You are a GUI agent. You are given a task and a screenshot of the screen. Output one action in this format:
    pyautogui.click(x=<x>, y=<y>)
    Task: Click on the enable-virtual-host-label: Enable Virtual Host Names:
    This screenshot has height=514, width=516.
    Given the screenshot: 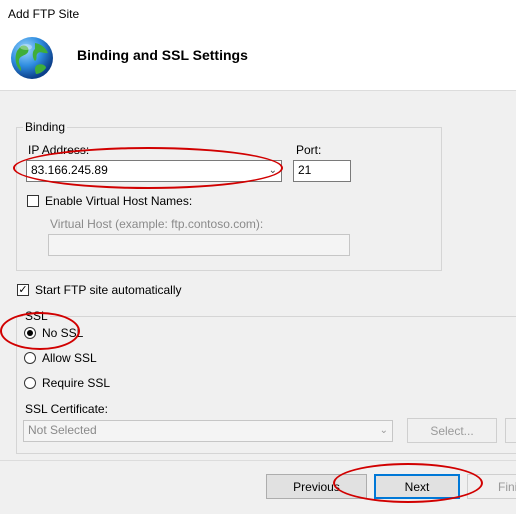 What is the action you would take?
    pyautogui.click(x=119, y=201)
    